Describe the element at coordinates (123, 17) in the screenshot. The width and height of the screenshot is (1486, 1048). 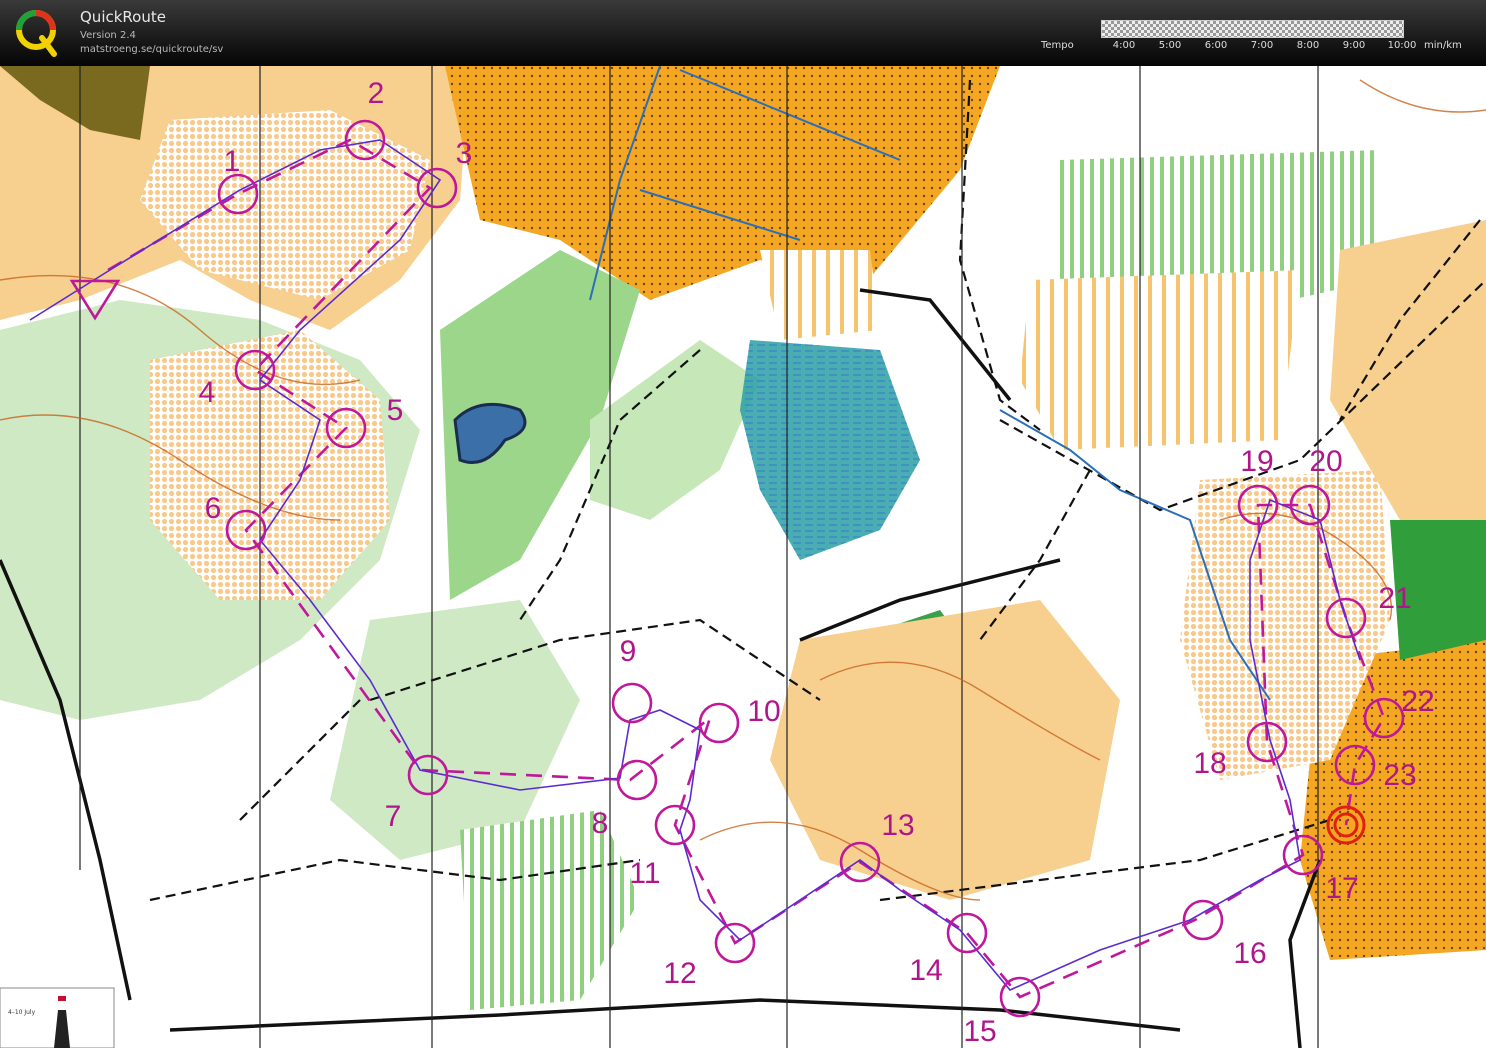
I see `app-title: QuickRoute` at that location.